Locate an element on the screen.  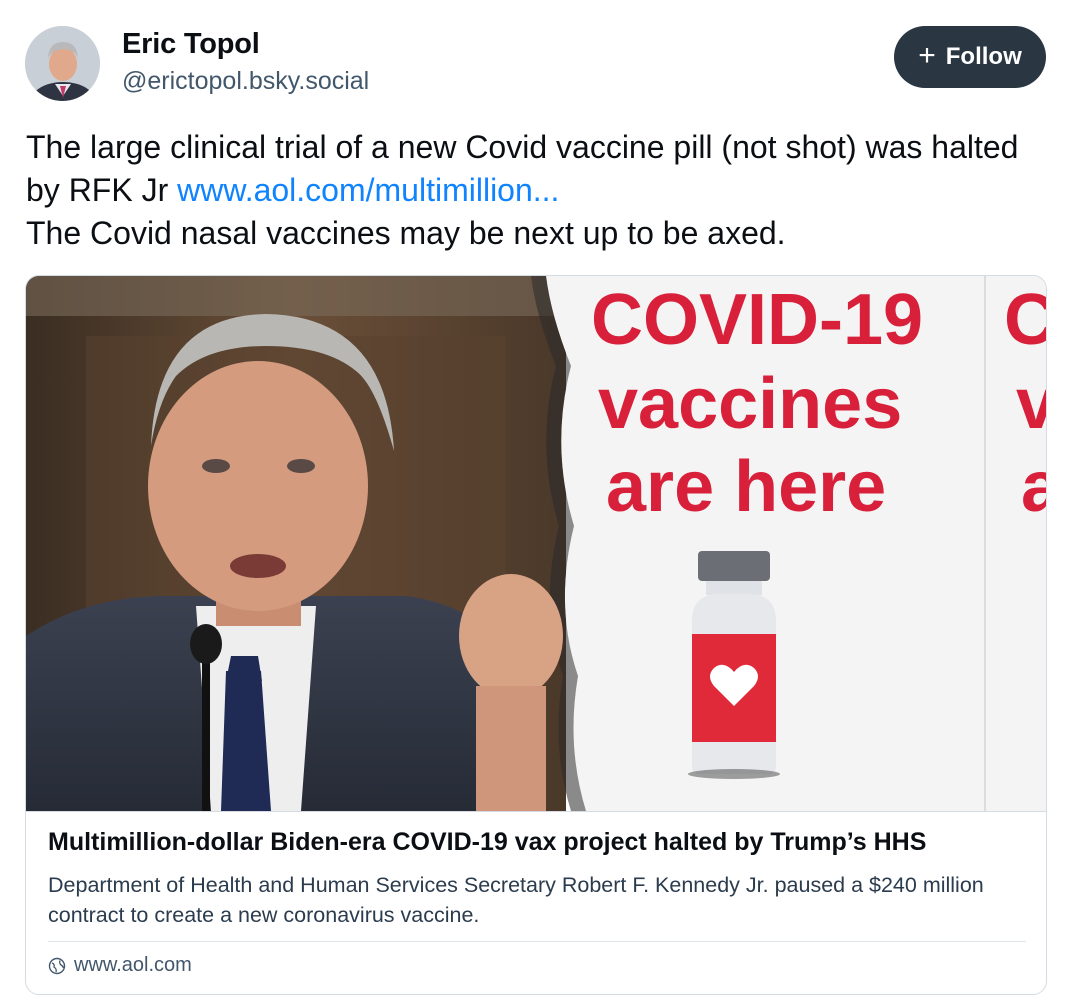
plus-icon: + is located at coordinates (927, 55).